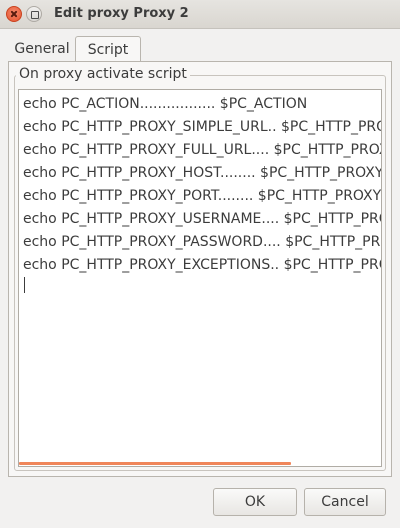  I want to click on window-title: Edit proxy Proxy 2, so click(121, 13).